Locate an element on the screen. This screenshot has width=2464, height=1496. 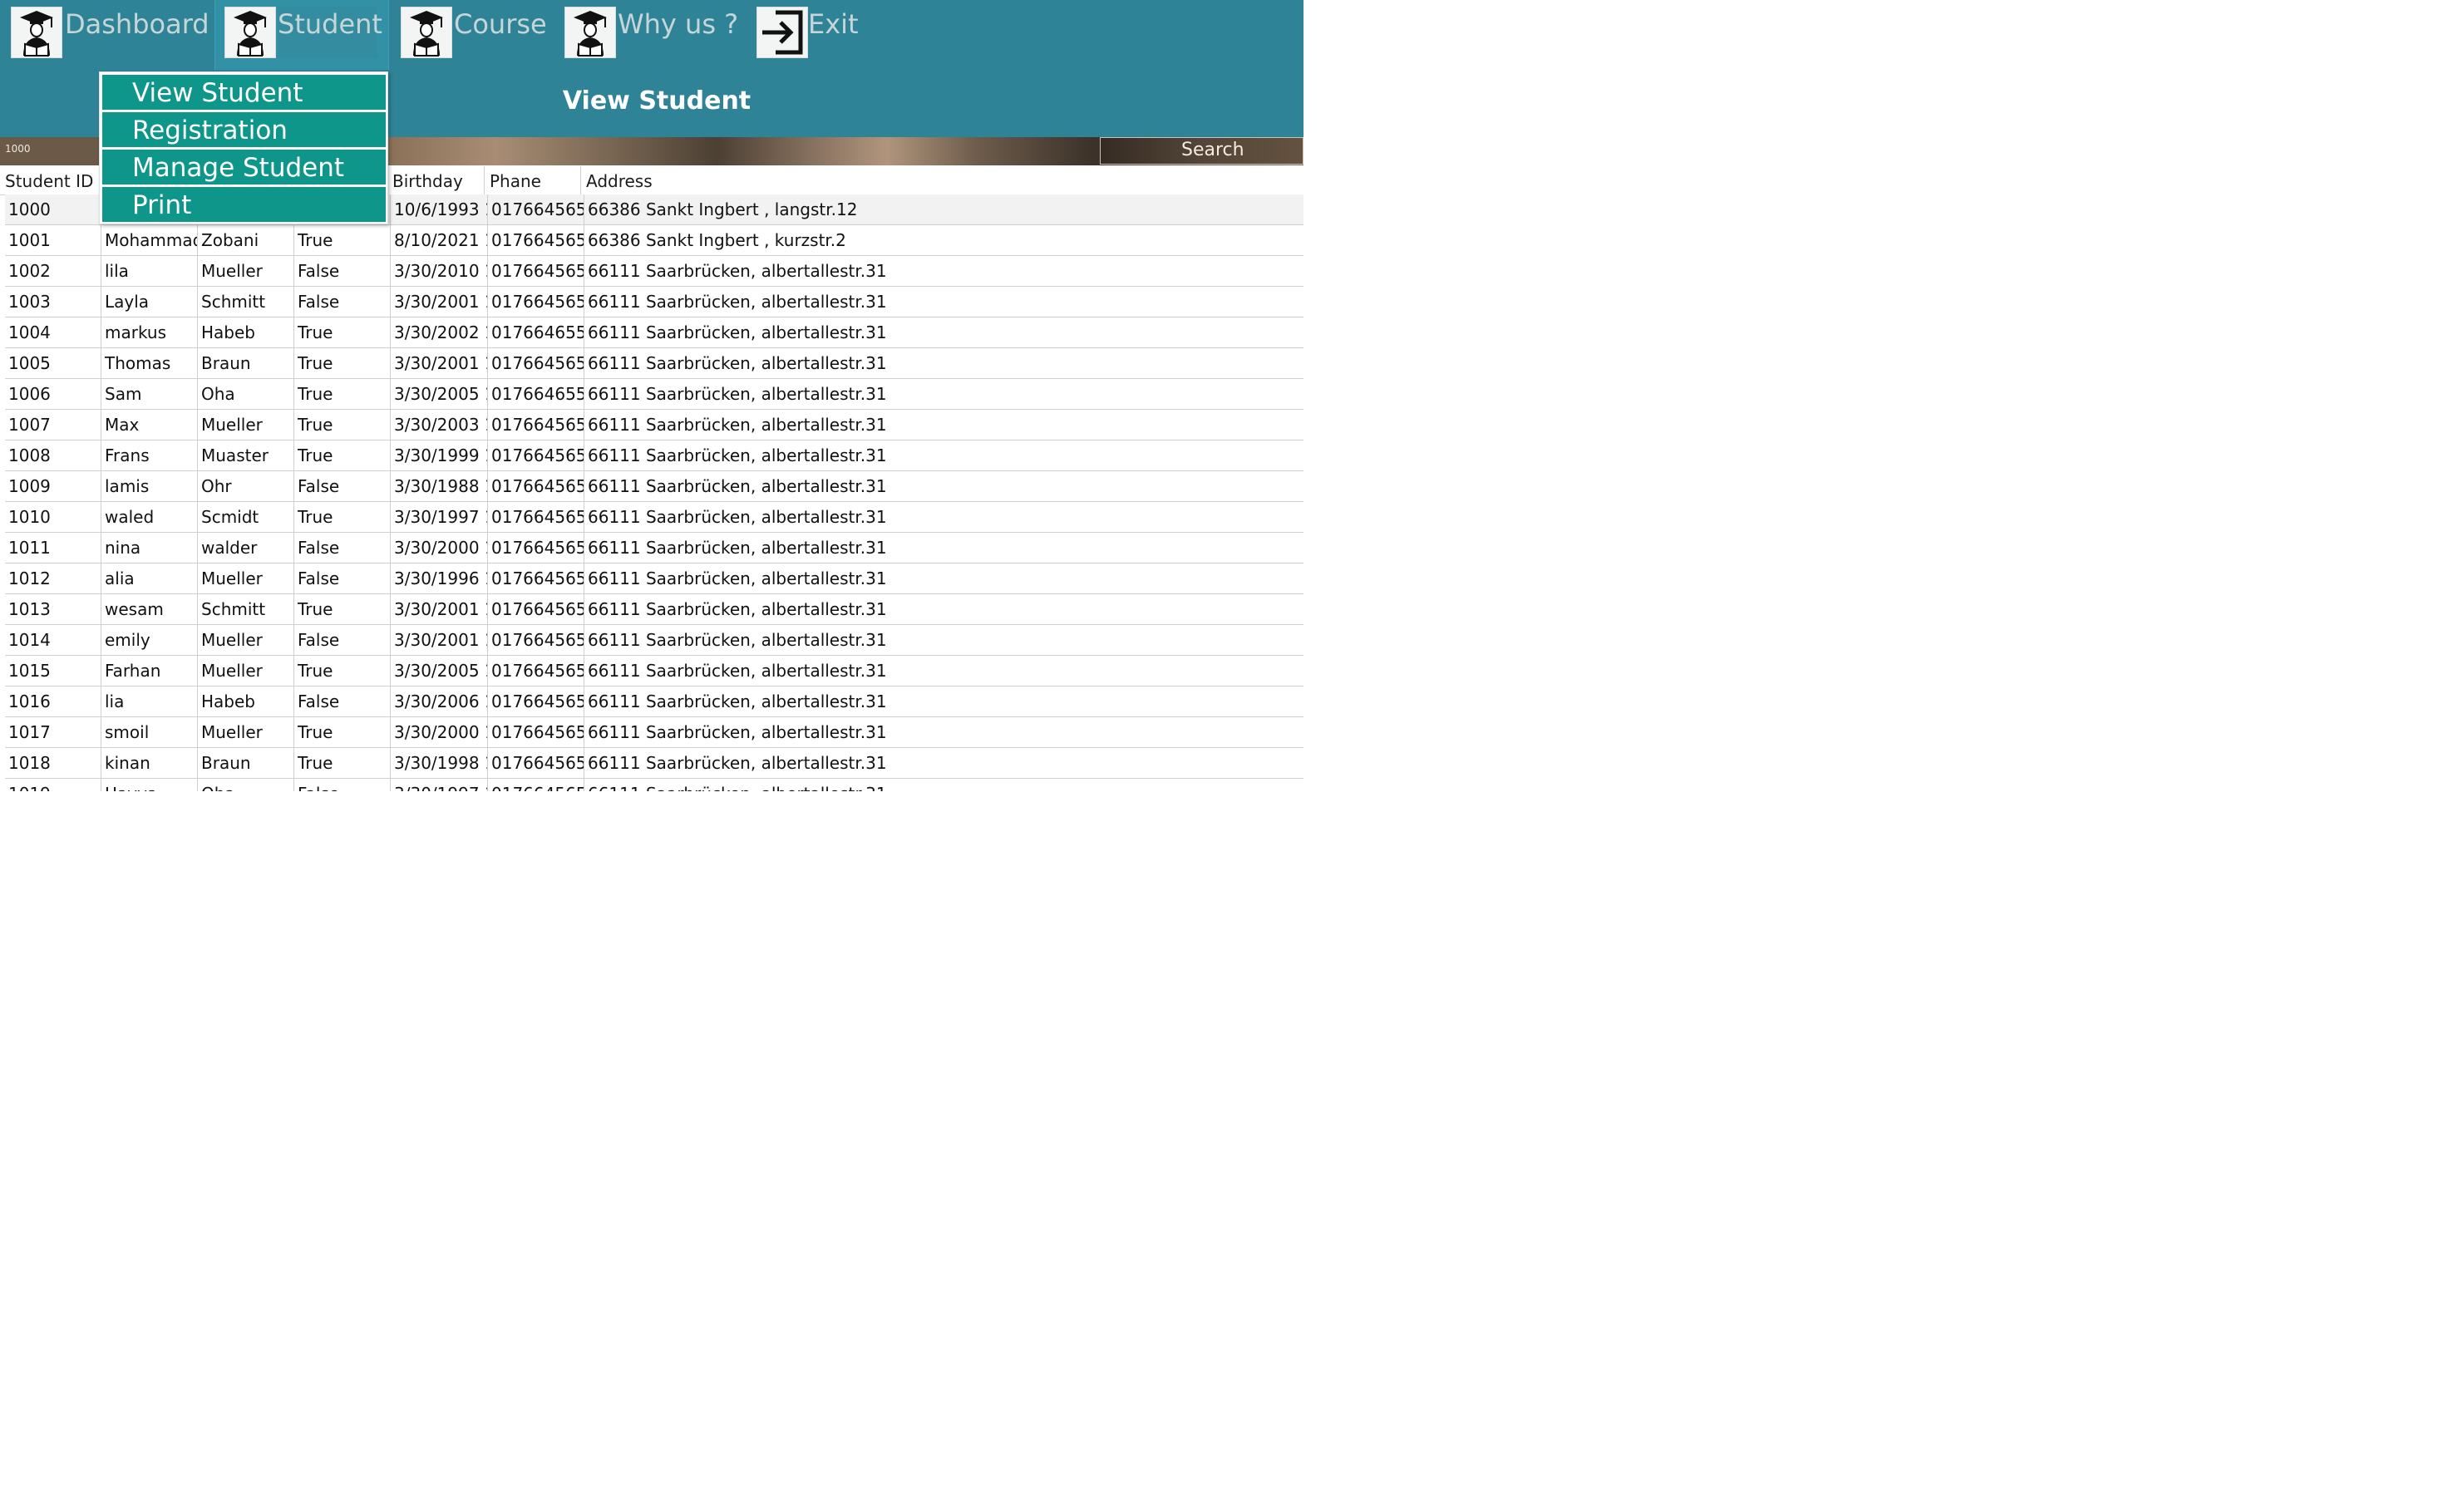
cell-birthday: 3/30/2002 1 is located at coordinates (440, 332).